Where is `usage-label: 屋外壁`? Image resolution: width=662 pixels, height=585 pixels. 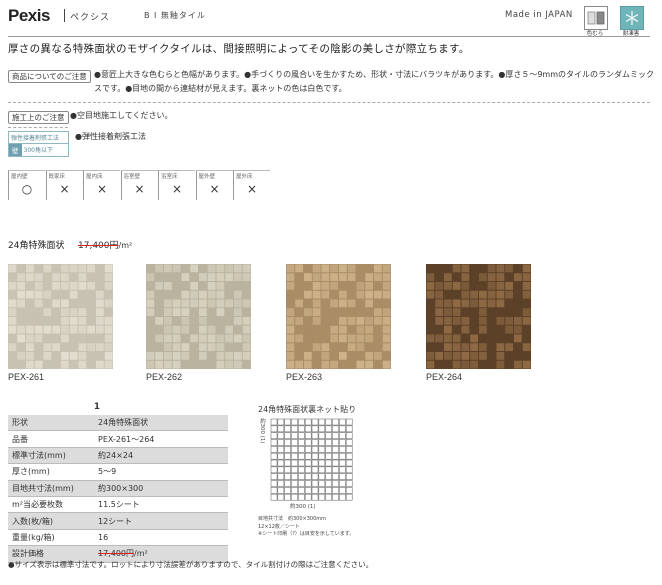 usage-label: 屋外壁 is located at coordinates (207, 177).